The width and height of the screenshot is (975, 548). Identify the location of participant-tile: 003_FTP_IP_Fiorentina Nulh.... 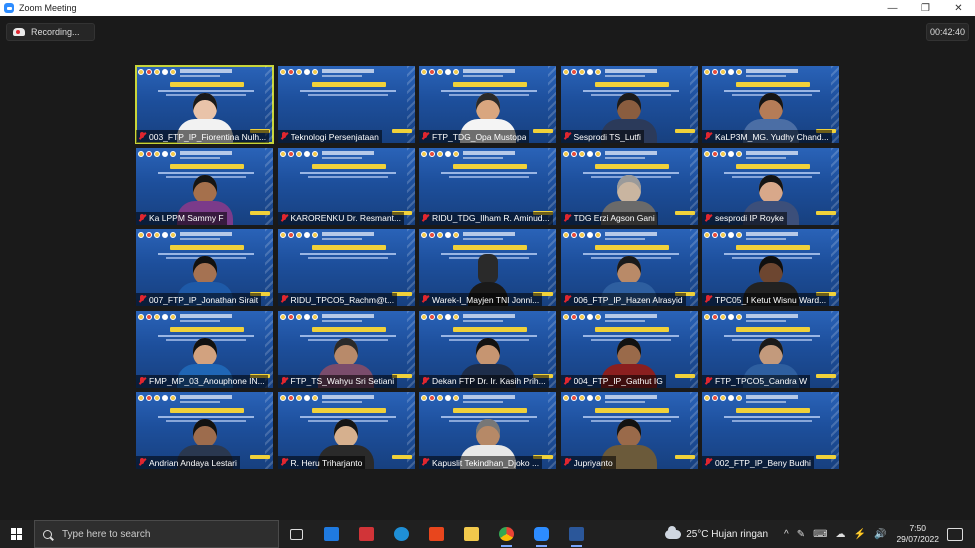
(204, 104).